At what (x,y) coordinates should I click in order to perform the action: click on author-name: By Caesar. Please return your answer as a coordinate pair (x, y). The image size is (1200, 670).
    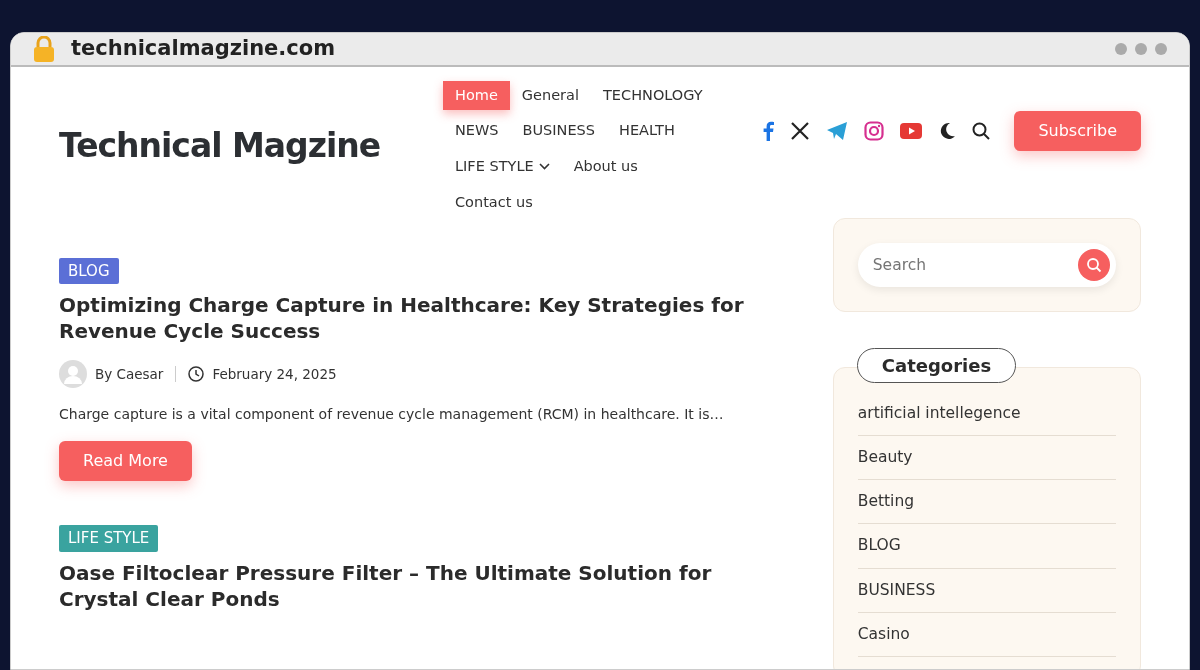
    Looking at the image, I should click on (129, 374).